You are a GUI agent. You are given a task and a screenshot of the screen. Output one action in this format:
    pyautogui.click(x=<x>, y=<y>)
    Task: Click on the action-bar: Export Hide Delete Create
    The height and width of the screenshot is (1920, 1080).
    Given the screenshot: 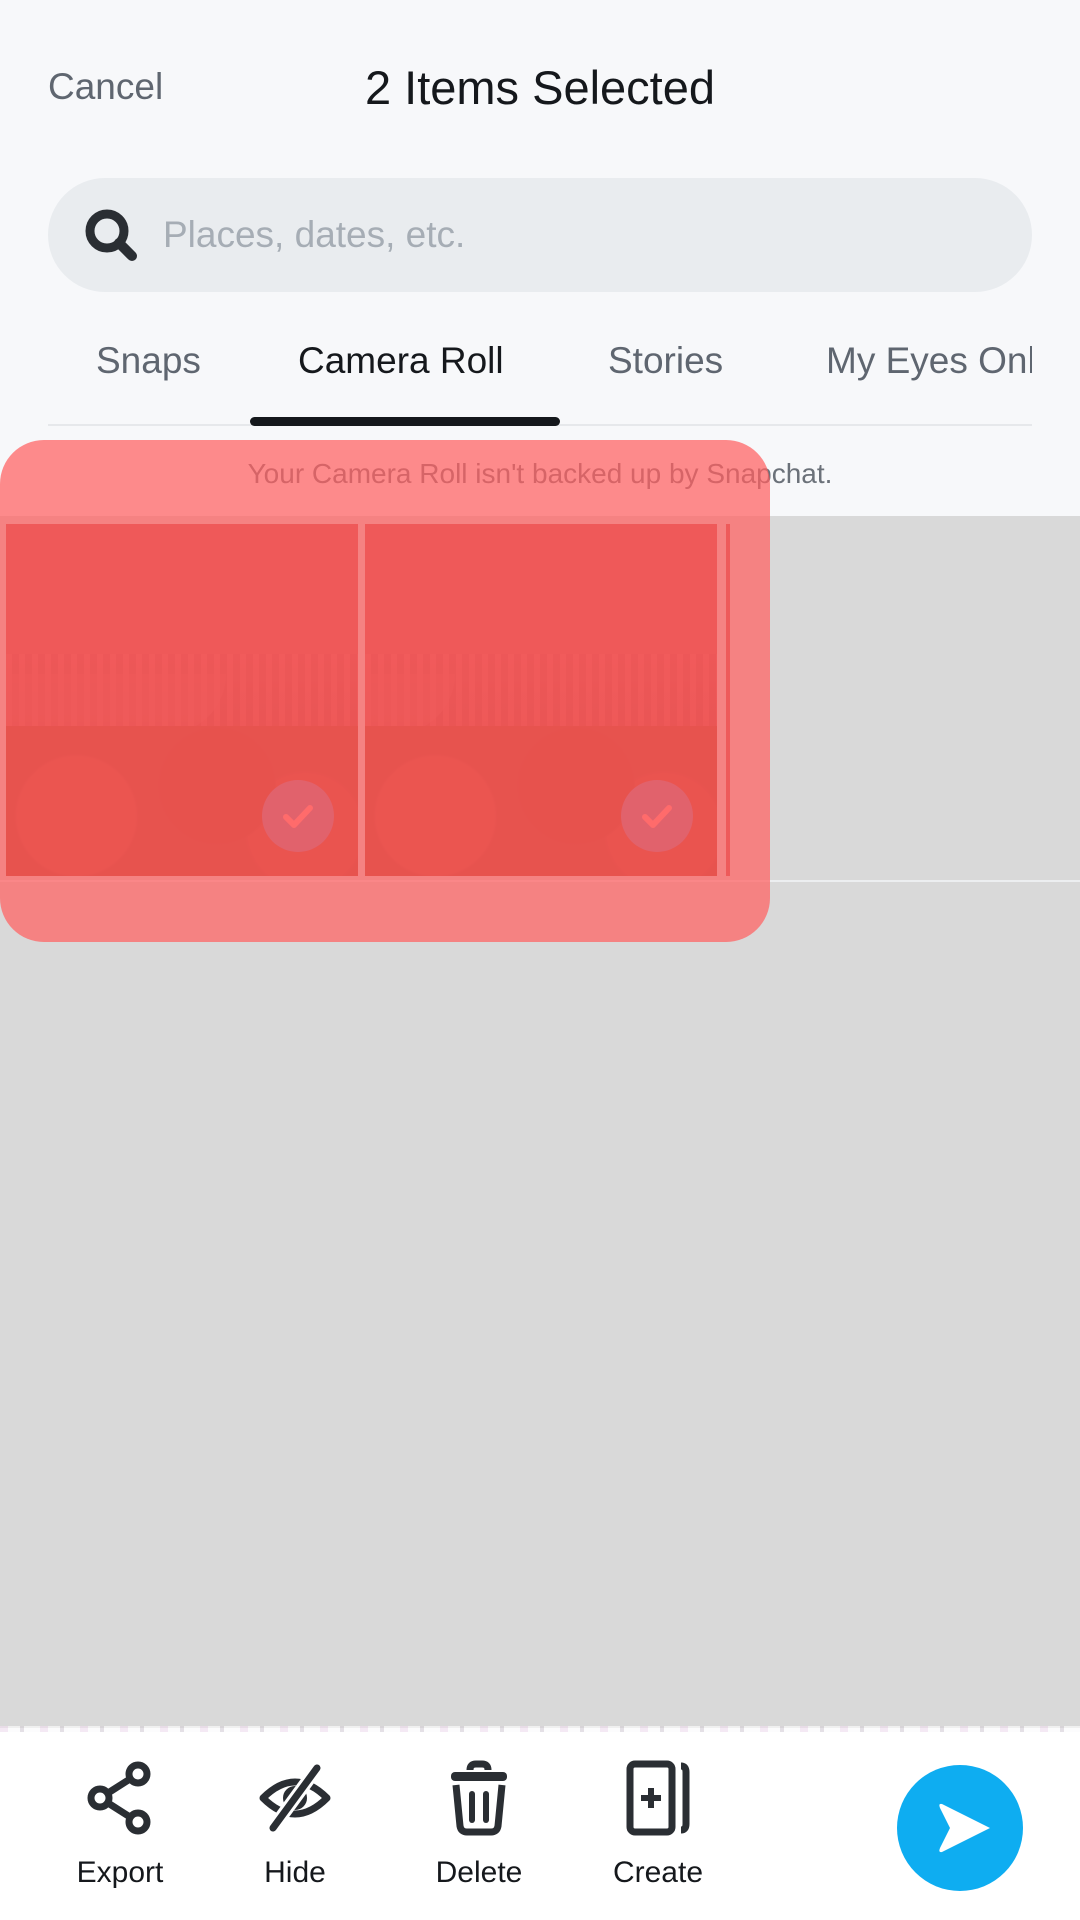 What is the action you would take?
    pyautogui.click(x=540, y=1826)
    